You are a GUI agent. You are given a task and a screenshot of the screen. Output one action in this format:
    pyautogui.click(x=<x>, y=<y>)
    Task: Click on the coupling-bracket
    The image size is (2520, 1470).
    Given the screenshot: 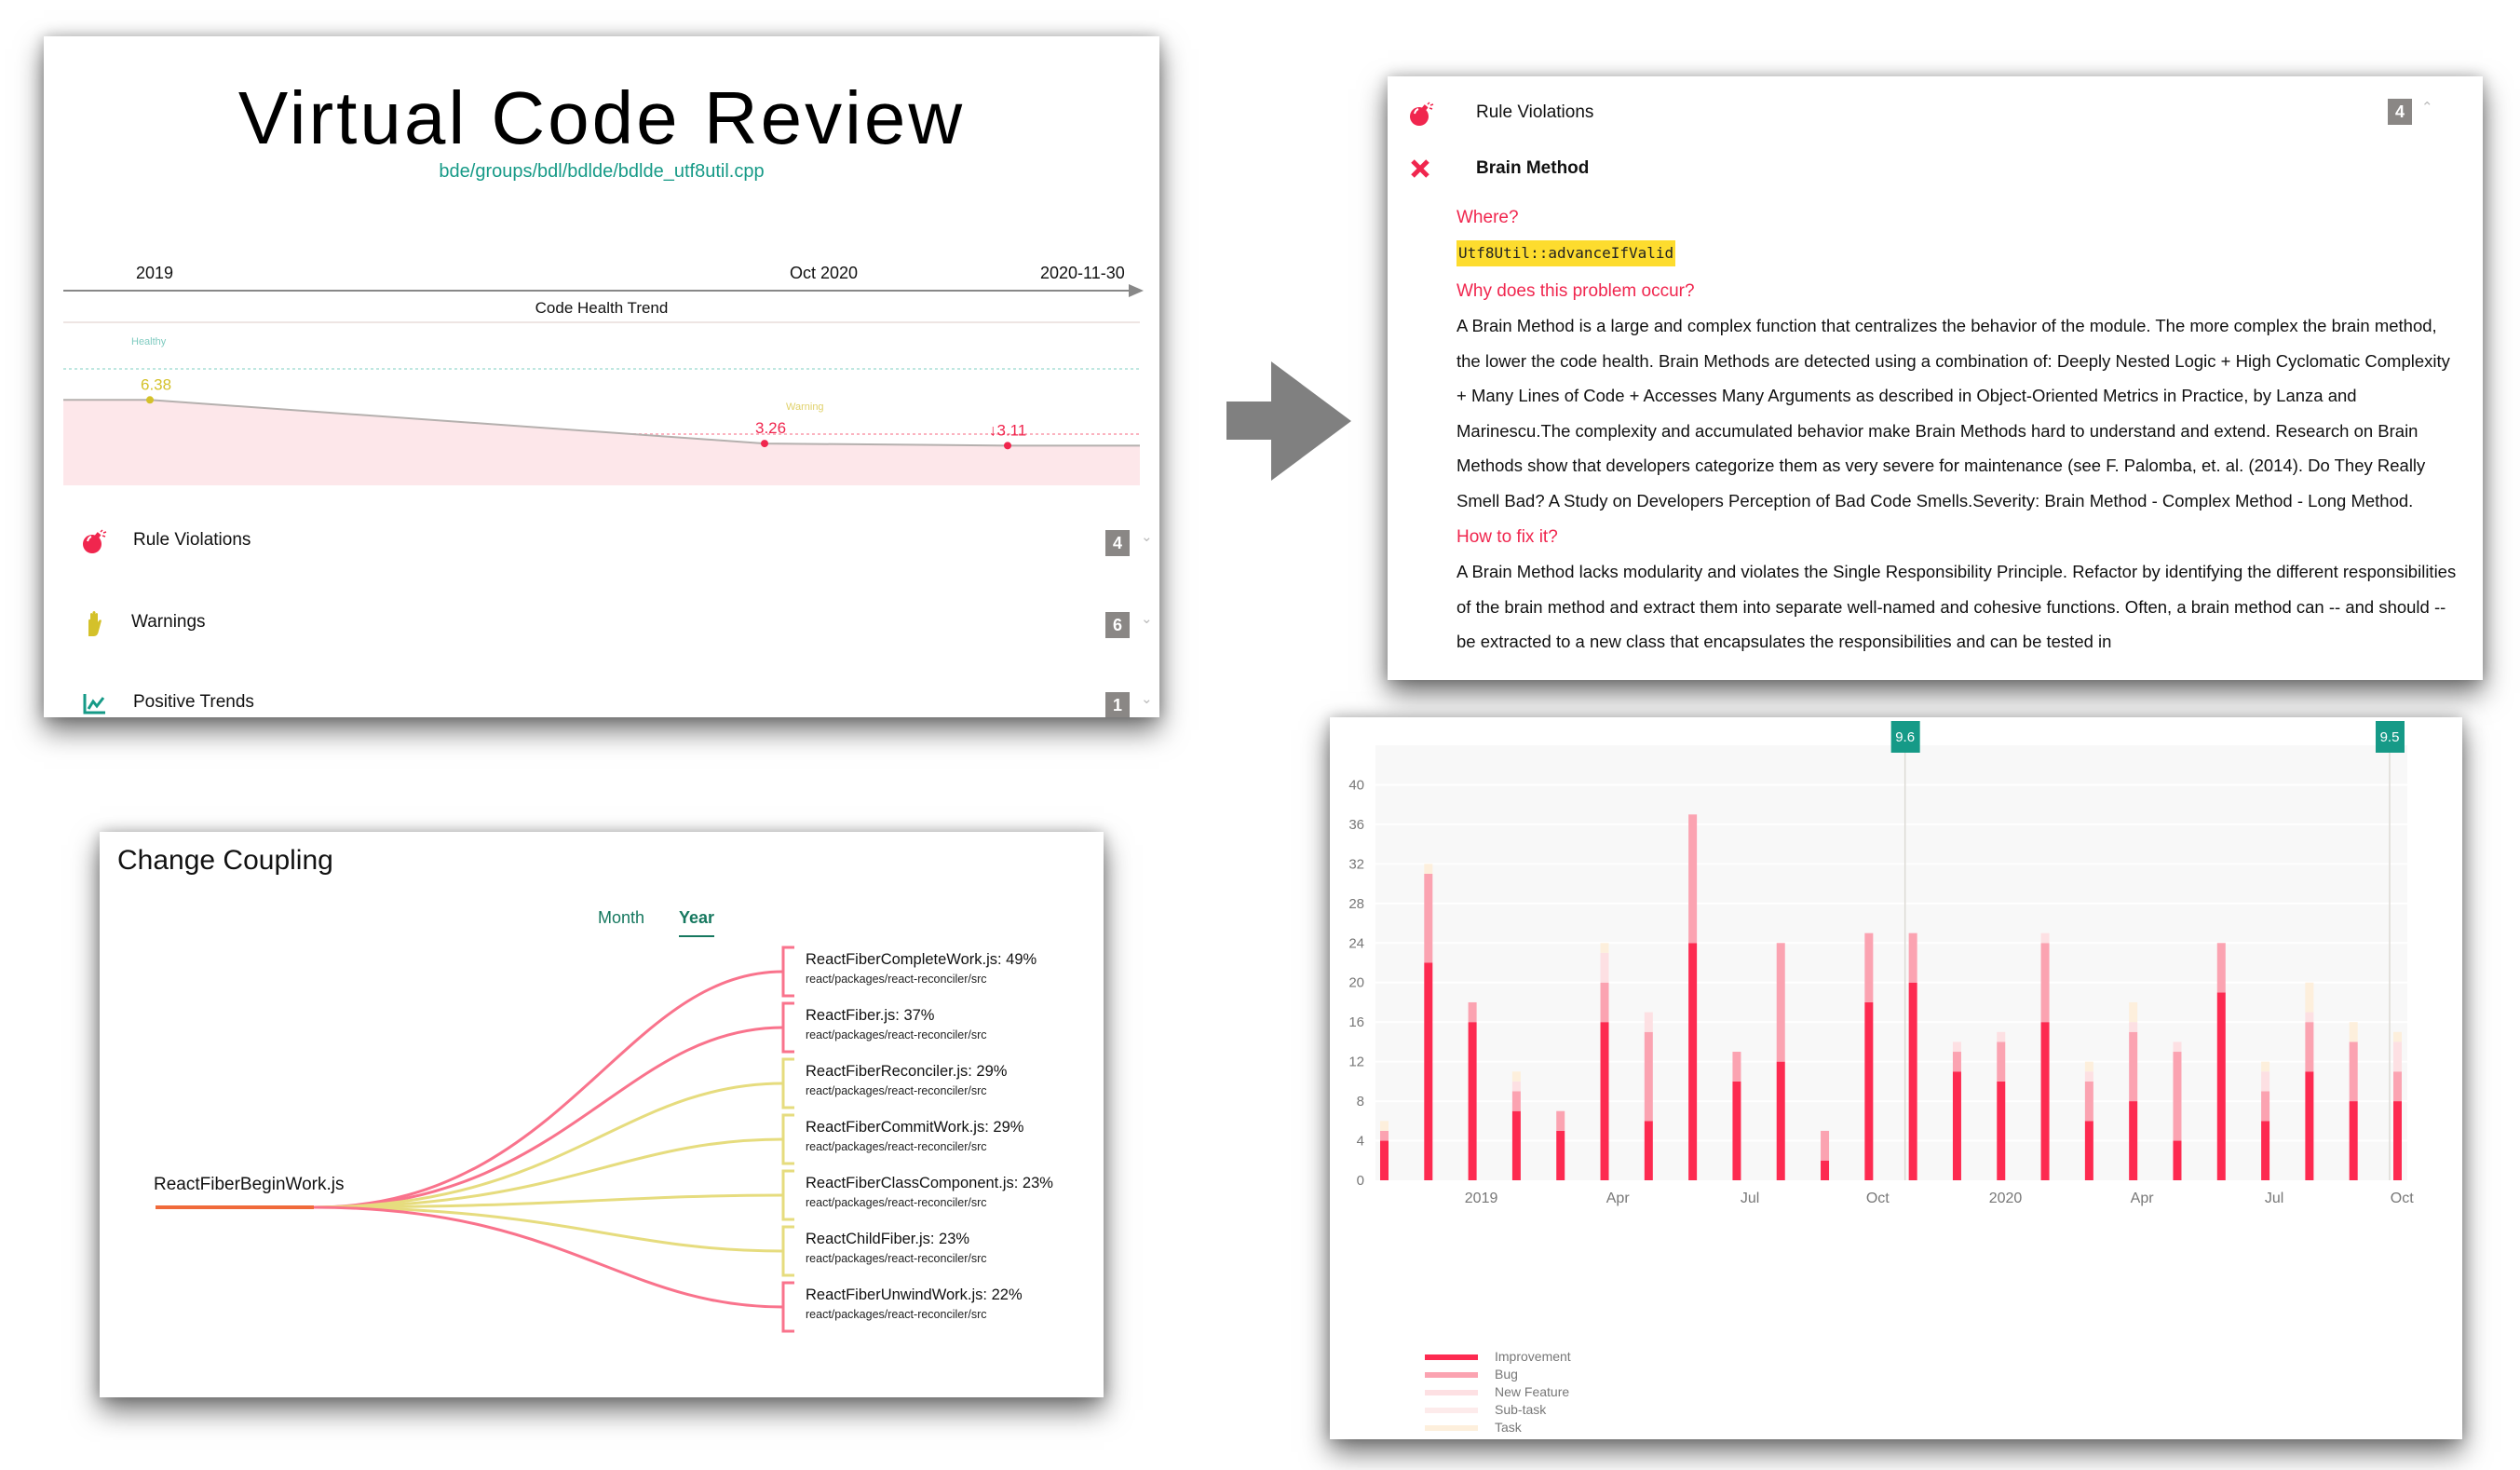 What is the action you would take?
    pyautogui.click(x=787, y=1307)
    